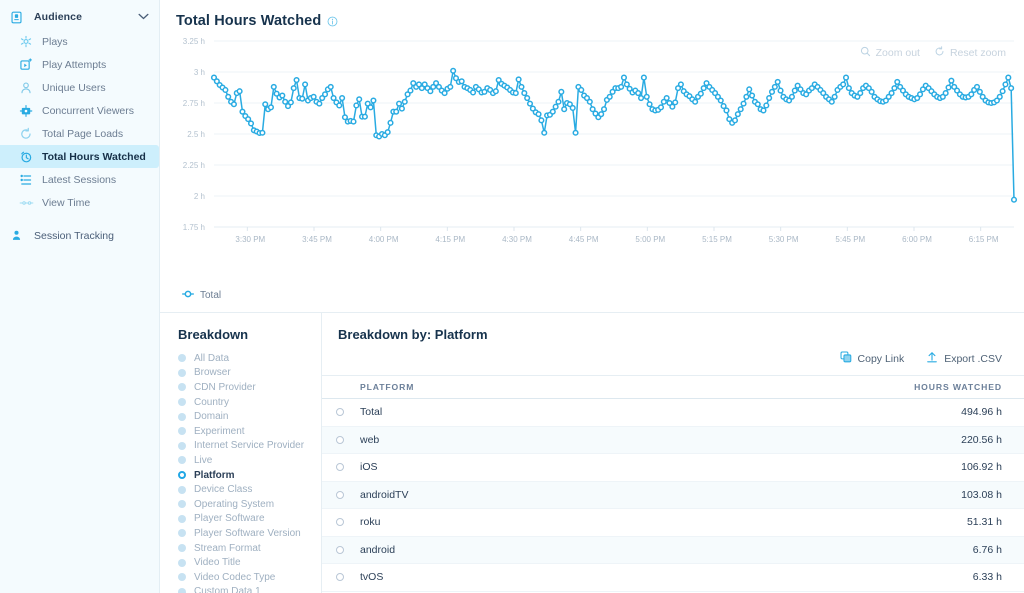 The image size is (1024, 593). I want to click on breakdown-item: Stream Format, so click(249, 548).